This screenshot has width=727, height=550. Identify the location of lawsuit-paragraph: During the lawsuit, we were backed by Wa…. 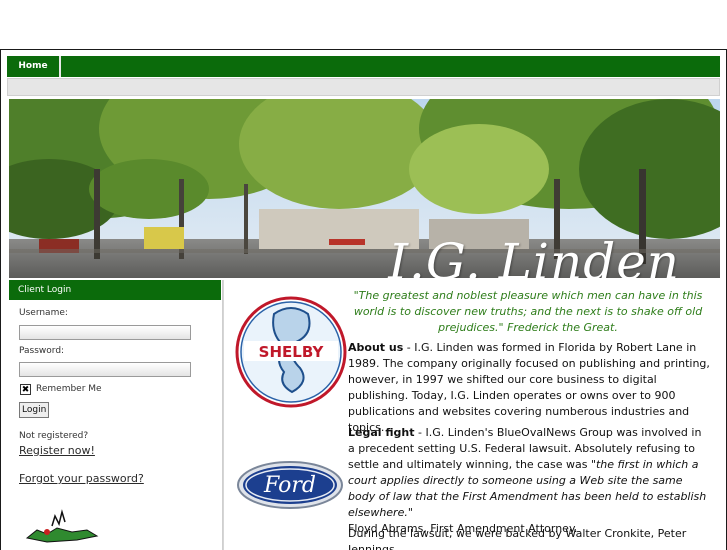
(517, 538).